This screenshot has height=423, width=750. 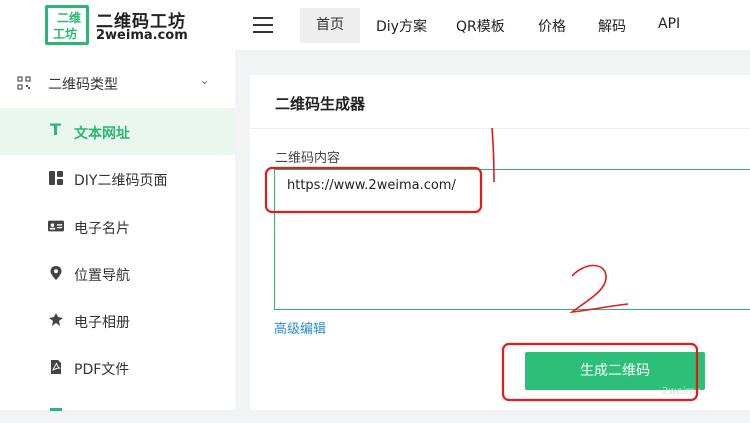 What do you see at coordinates (102, 229) in the screenshot?
I see `sidebar-item-label: 电子名片` at bounding box center [102, 229].